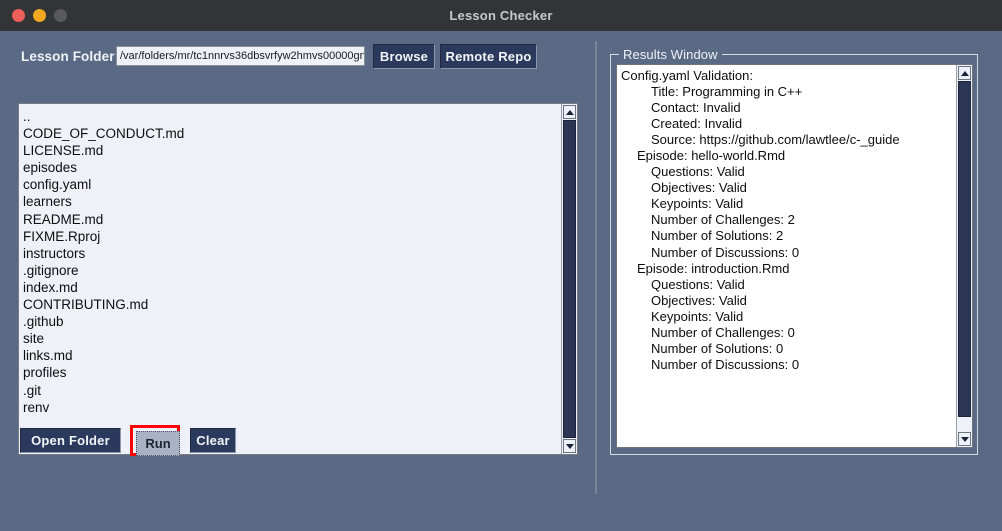 Image resolution: width=1002 pixels, height=531 pixels. Describe the element at coordinates (291, 338) in the screenshot. I see `file-list-item: site` at that location.